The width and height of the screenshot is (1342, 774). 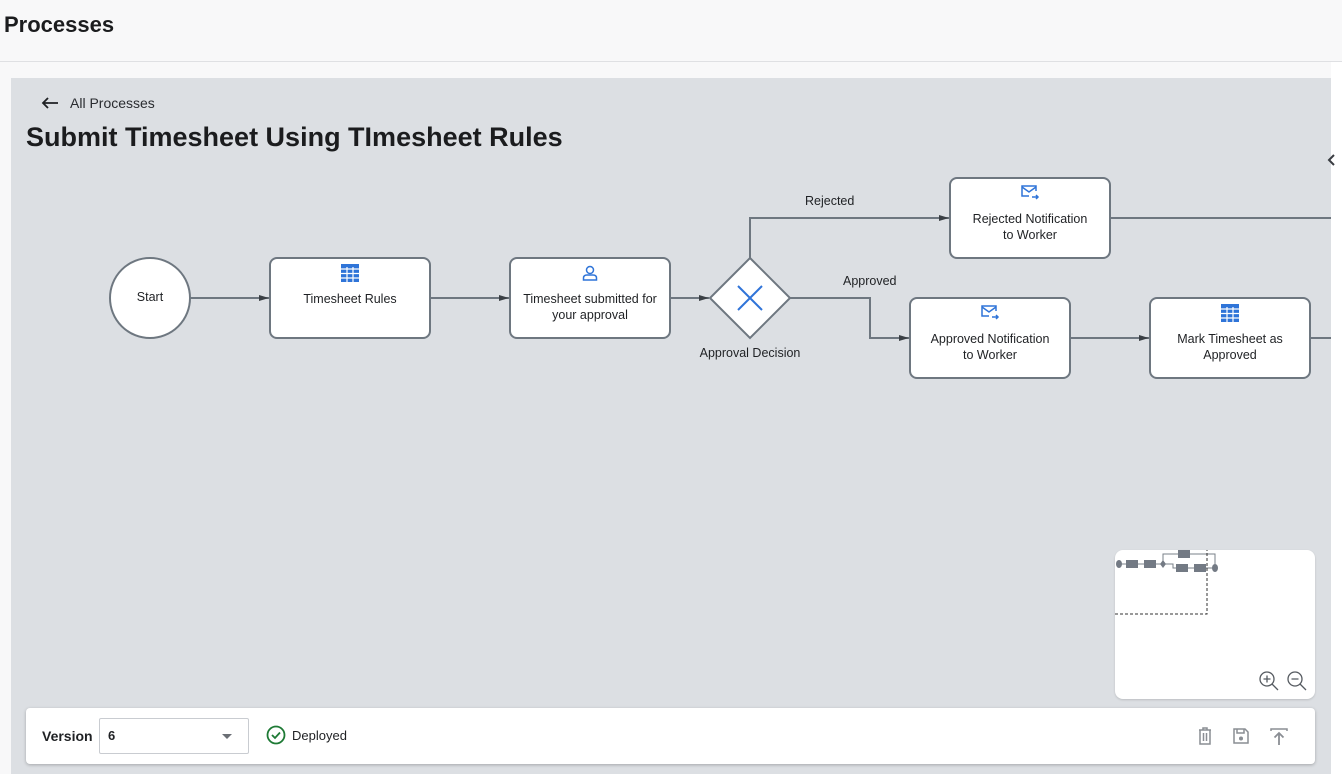 What do you see at coordinates (67, 736) in the screenshot?
I see `version-label: Version` at bounding box center [67, 736].